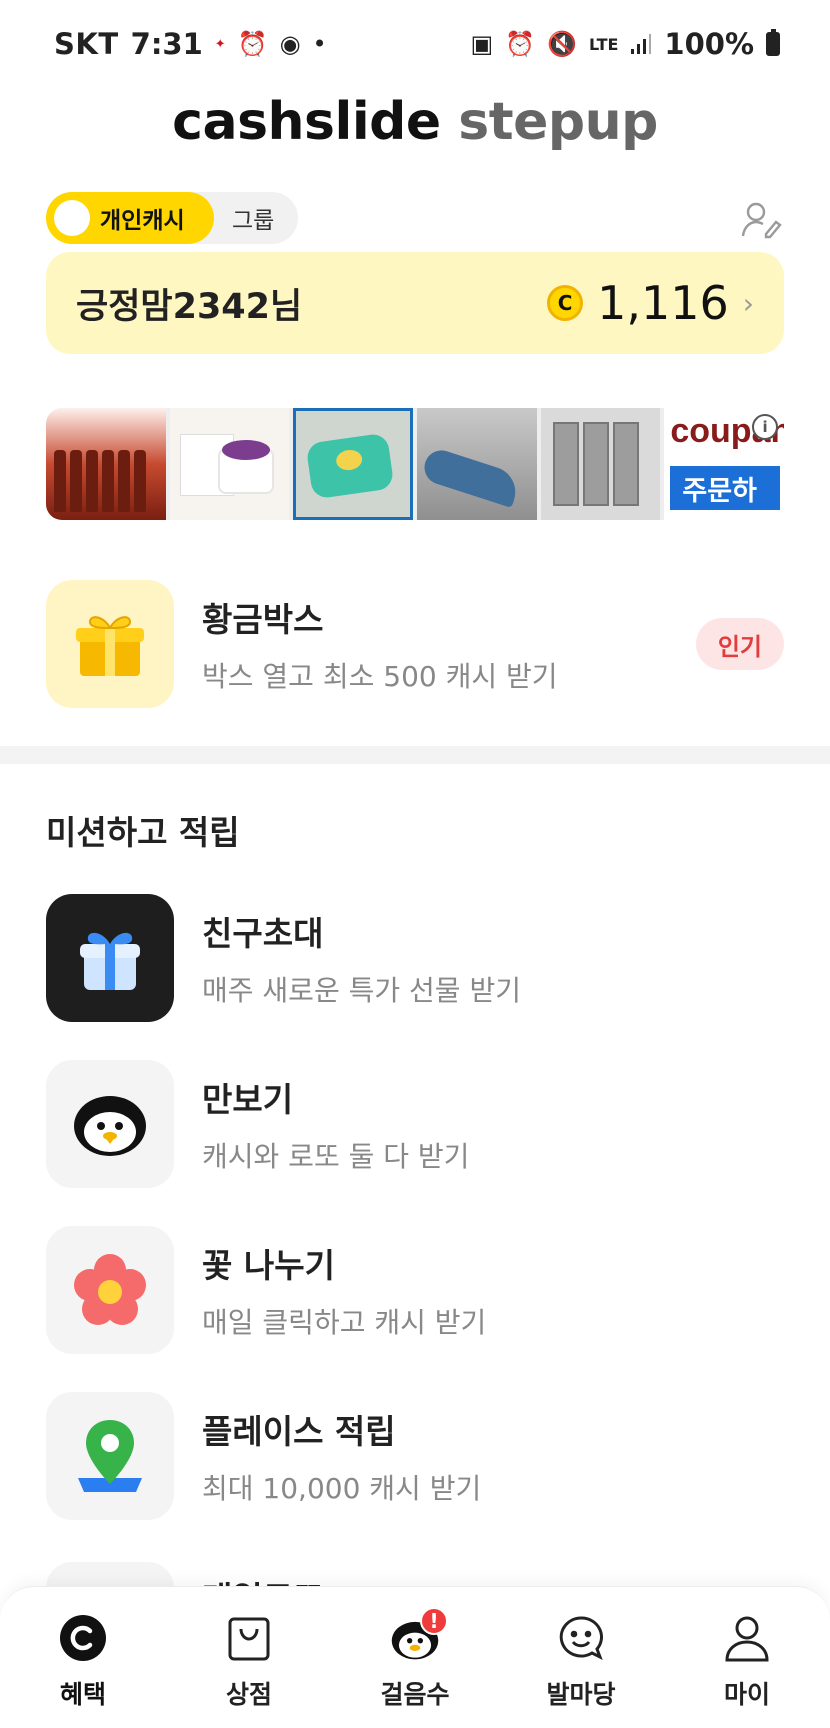 This screenshot has height=1728, width=830. I want to click on ad-thumb-wipes, so click(353, 464).